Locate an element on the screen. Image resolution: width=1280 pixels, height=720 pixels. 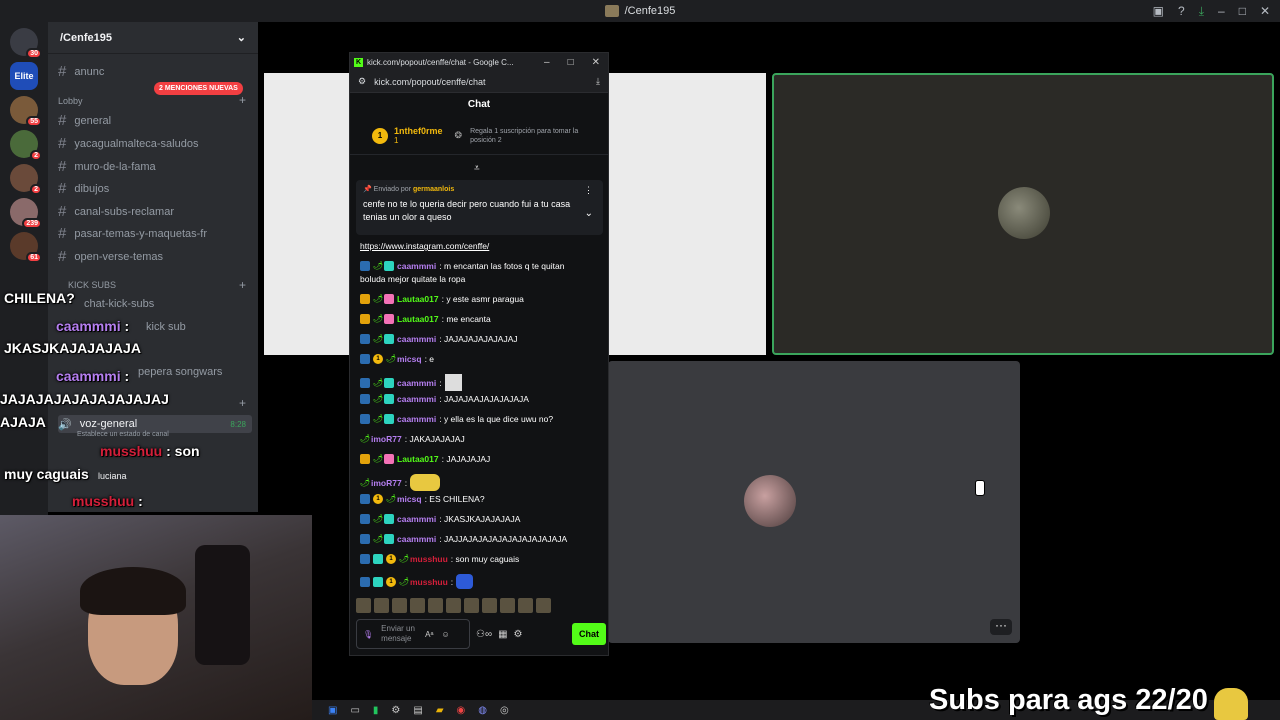
channel-saludos: # yacagualmalteca-saludos is located at coordinates (128, 143).